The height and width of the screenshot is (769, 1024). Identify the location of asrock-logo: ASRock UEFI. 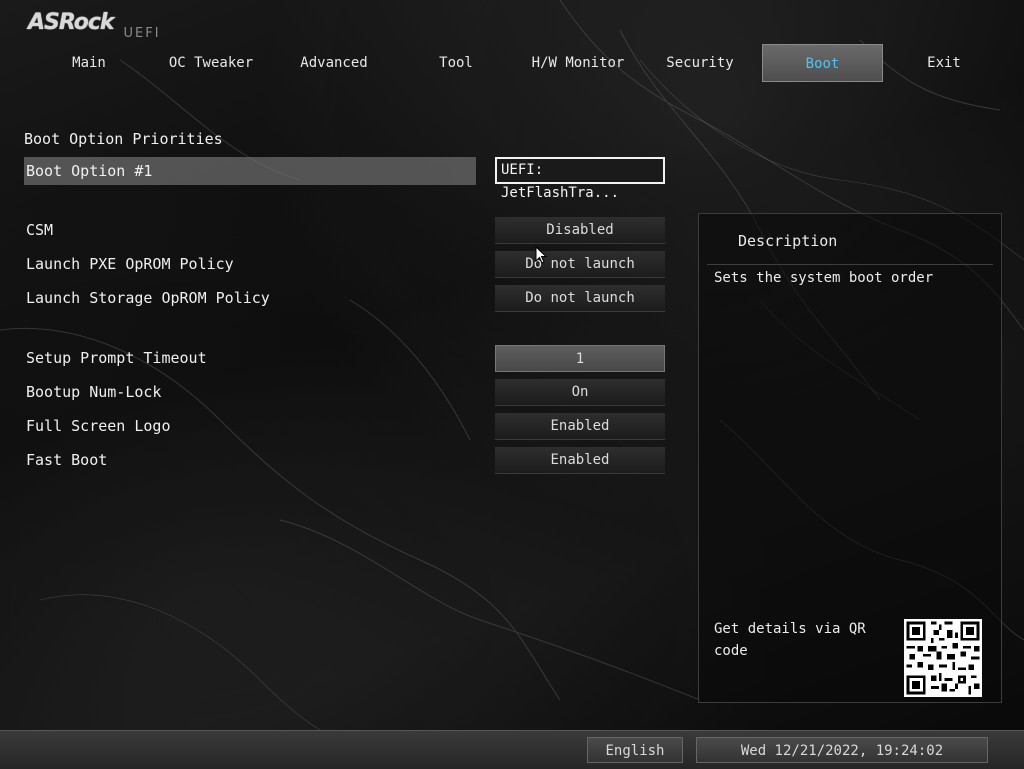
(94, 25).